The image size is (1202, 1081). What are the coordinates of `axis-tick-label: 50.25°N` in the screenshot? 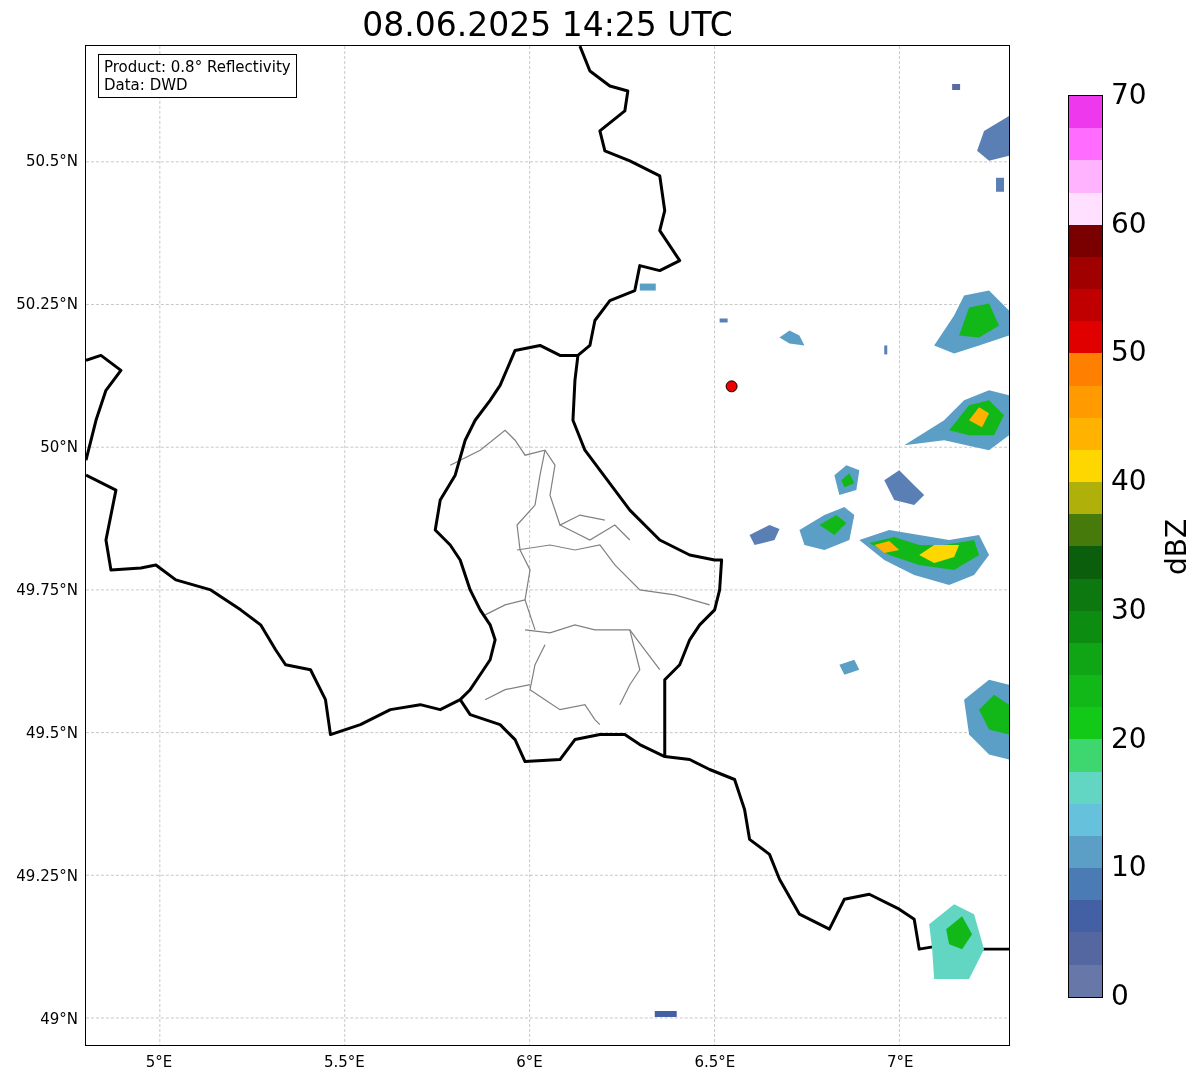 It's located at (47, 304).